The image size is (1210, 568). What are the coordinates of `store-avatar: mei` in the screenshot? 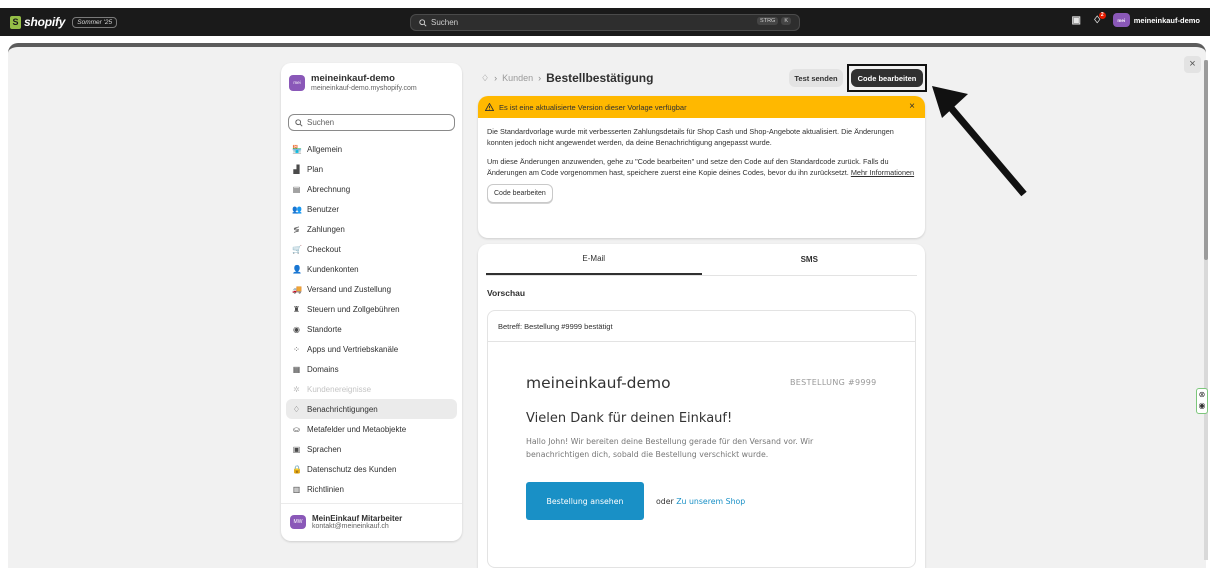 It's located at (297, 82).